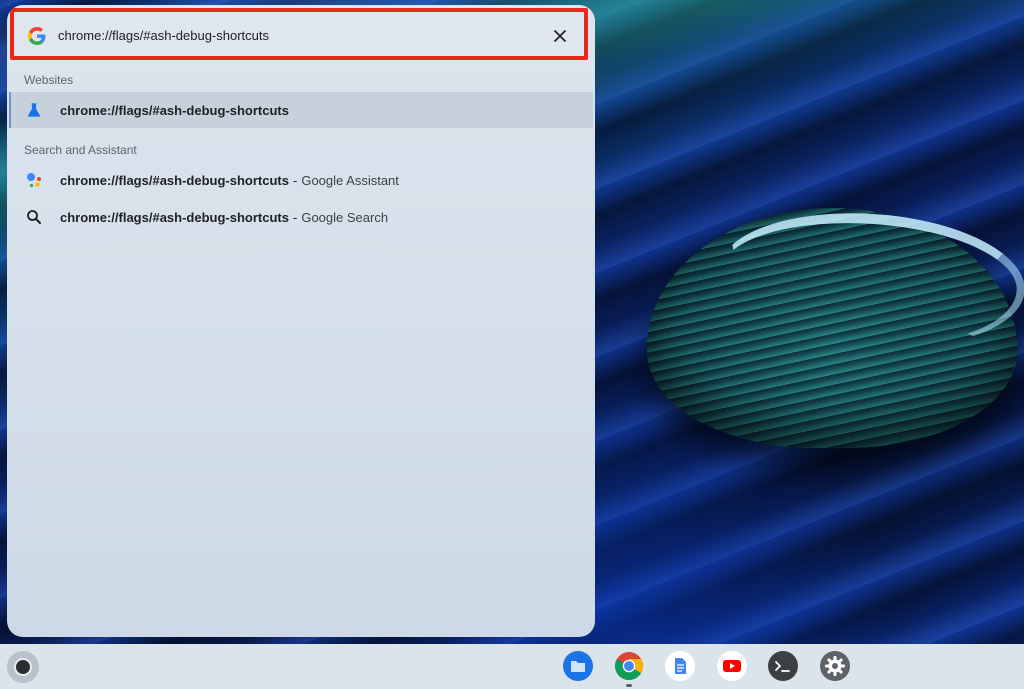 This screenshot has height=689, width=1024. What do you see at coordinates (37, 36) in the screenshot?
I see `google-g-icon` at bounding box center [37, 36].